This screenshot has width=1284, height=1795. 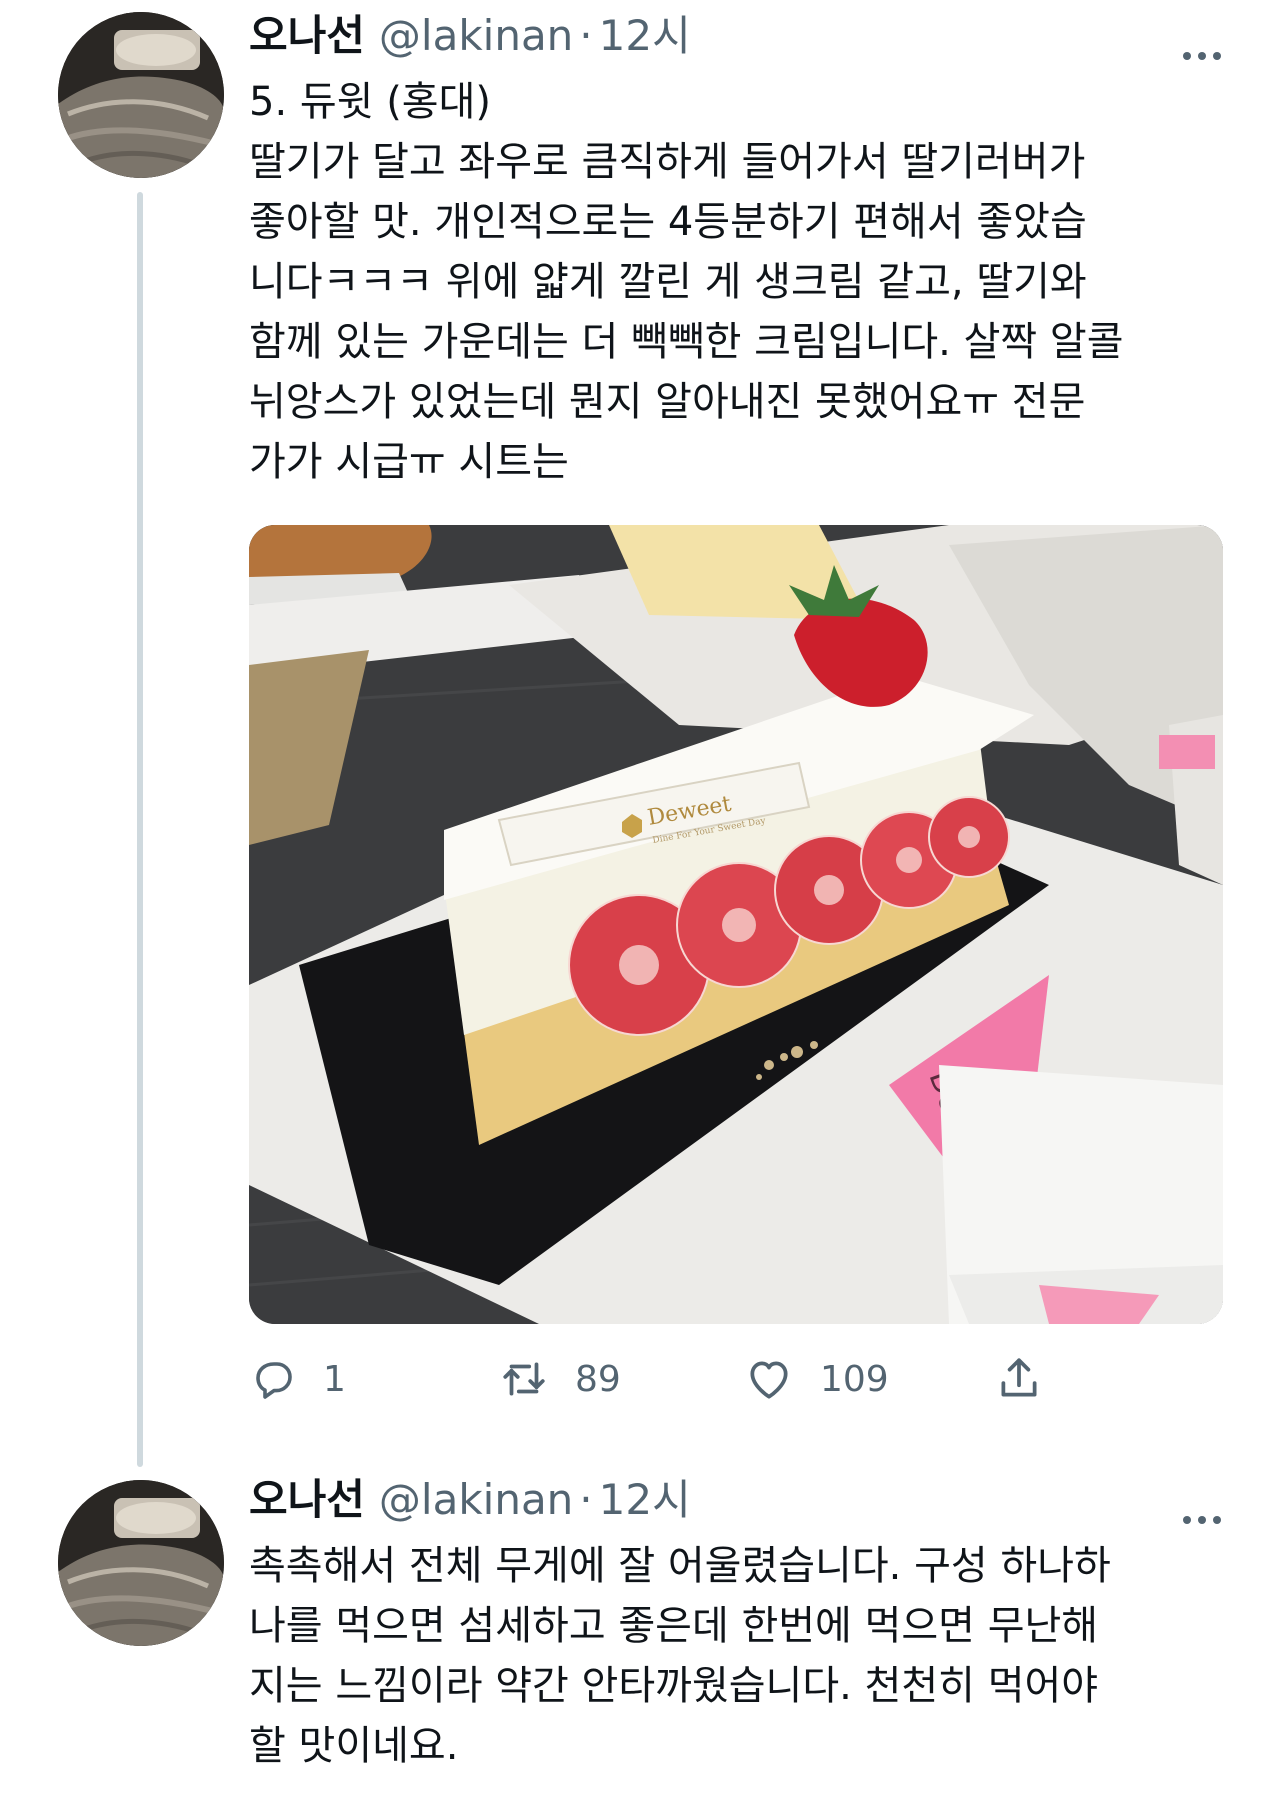 I want to click on share-button, so click(x=1019, y=1379).